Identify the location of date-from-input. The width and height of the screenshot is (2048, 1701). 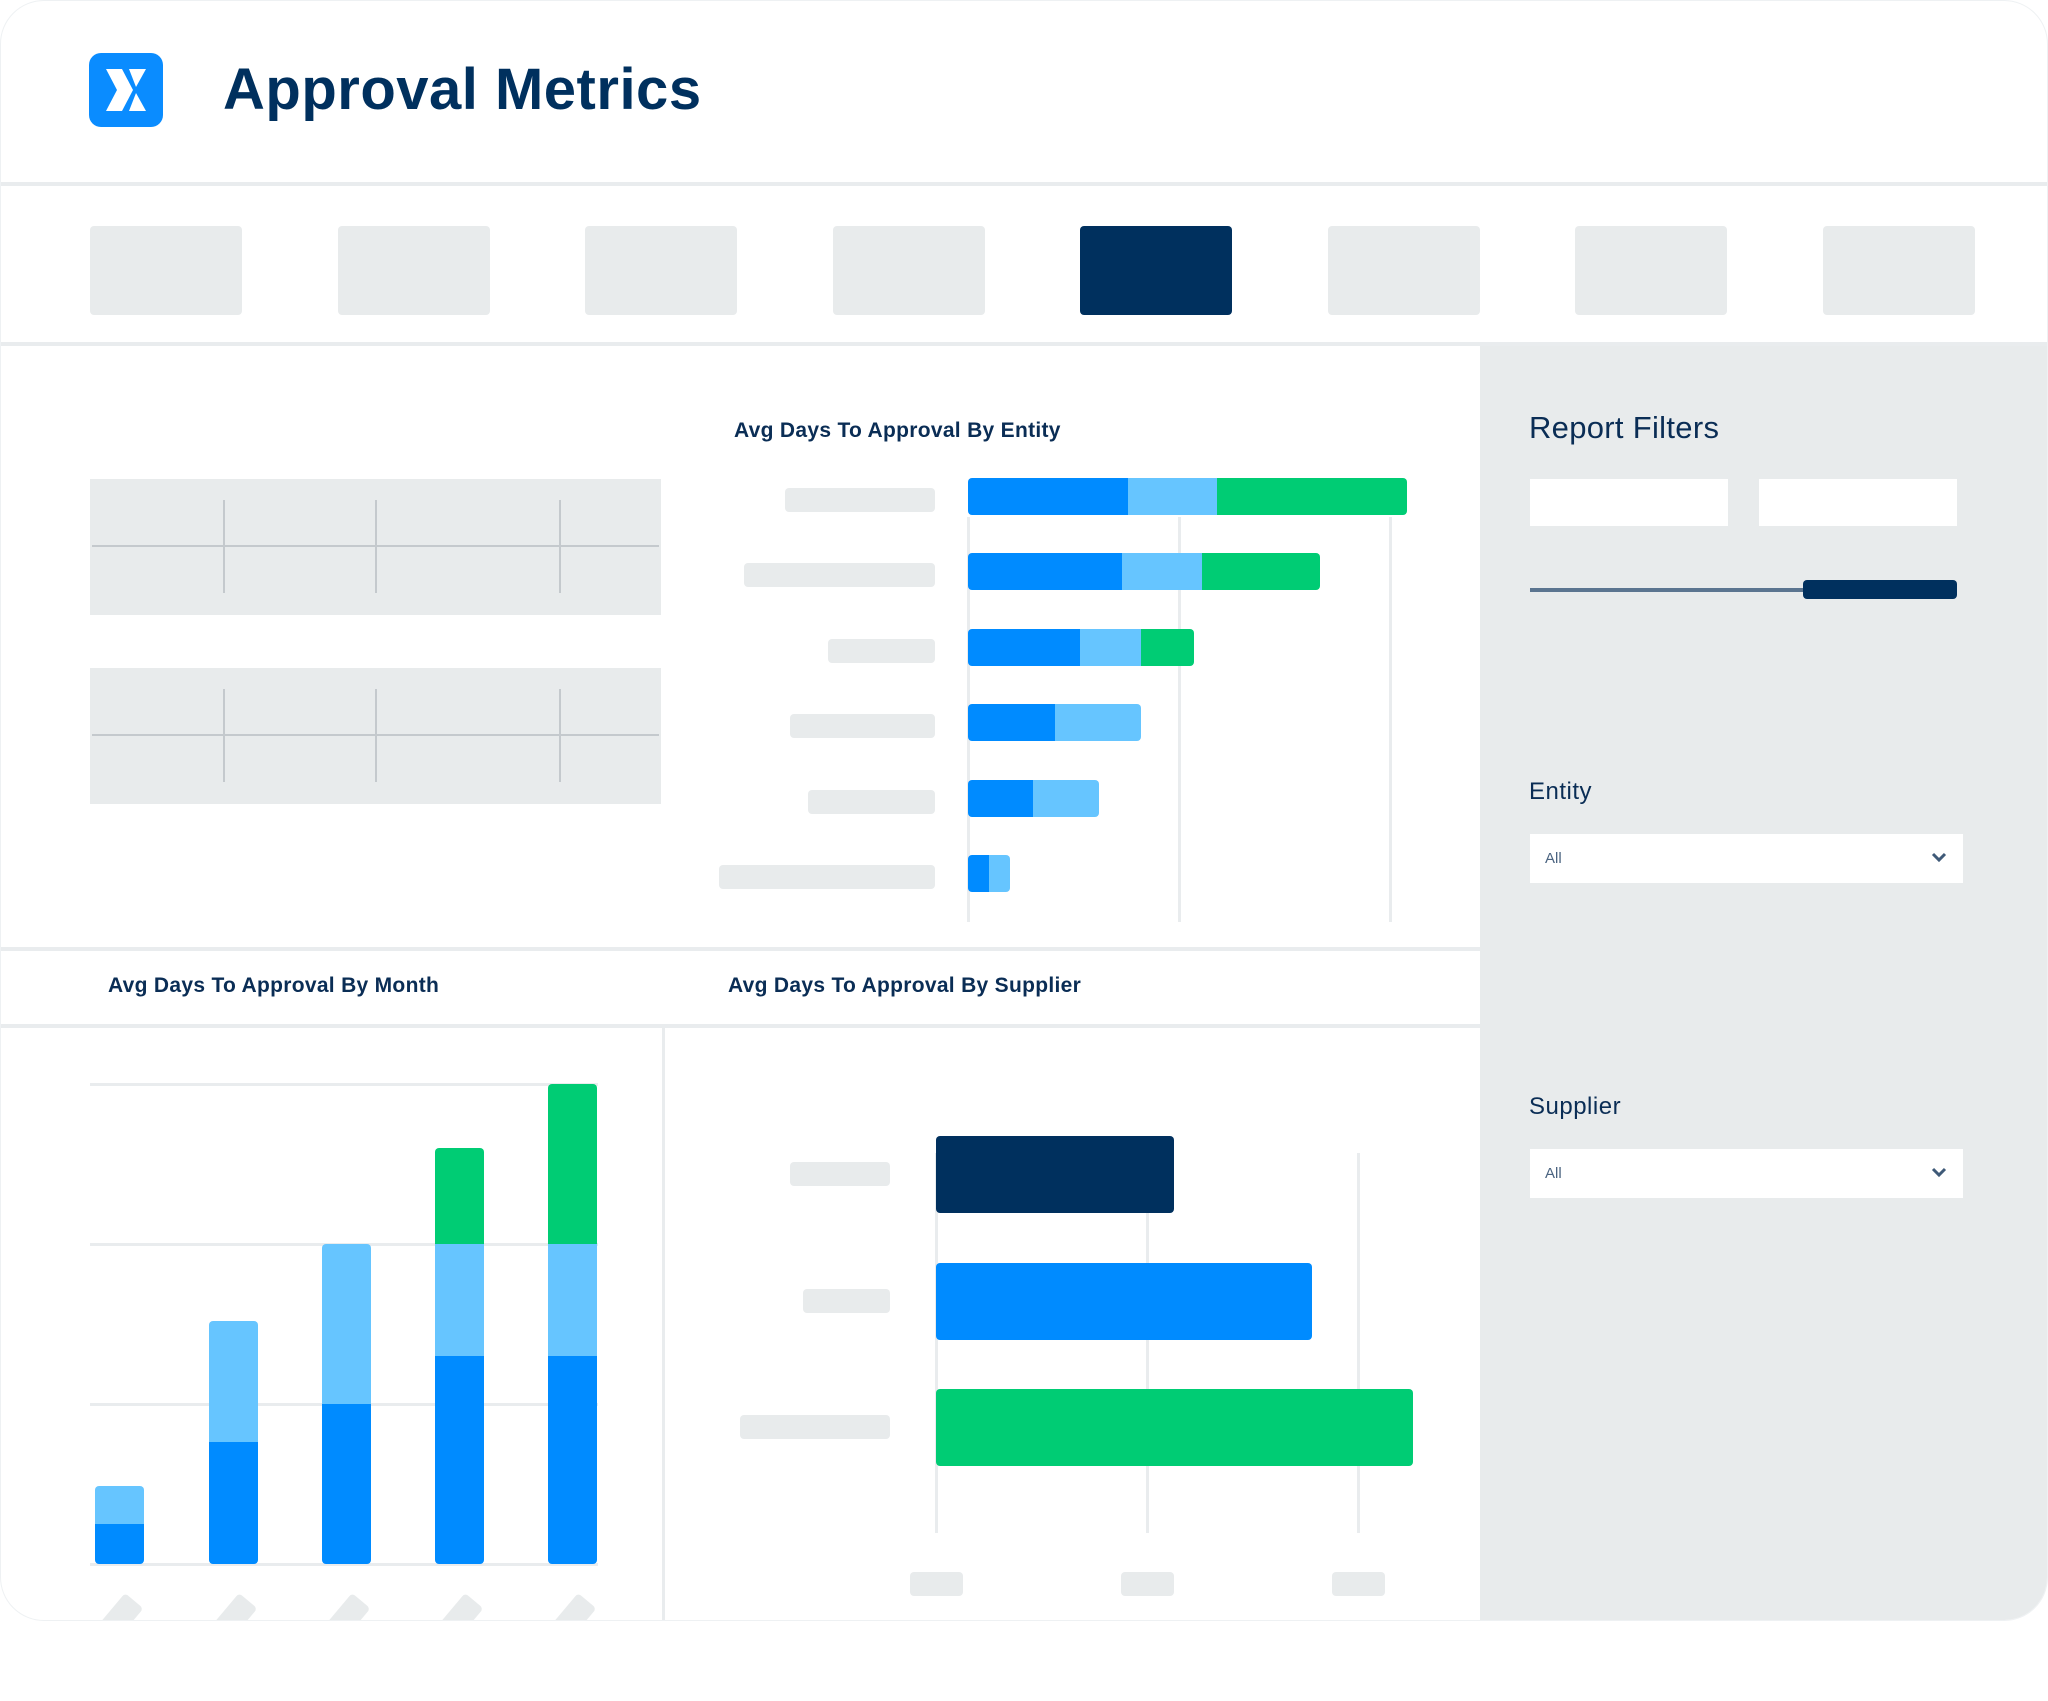
(1629, 502).